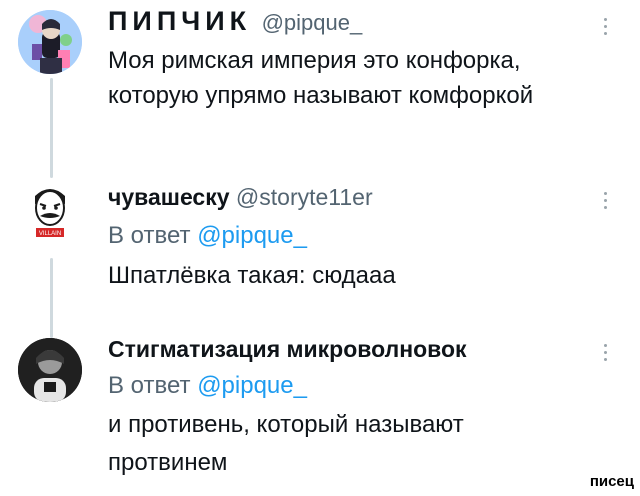  Describe the element at coordinates (168, 462) in the screenshot. I see `tweet-text-line: протвинем` at that location.